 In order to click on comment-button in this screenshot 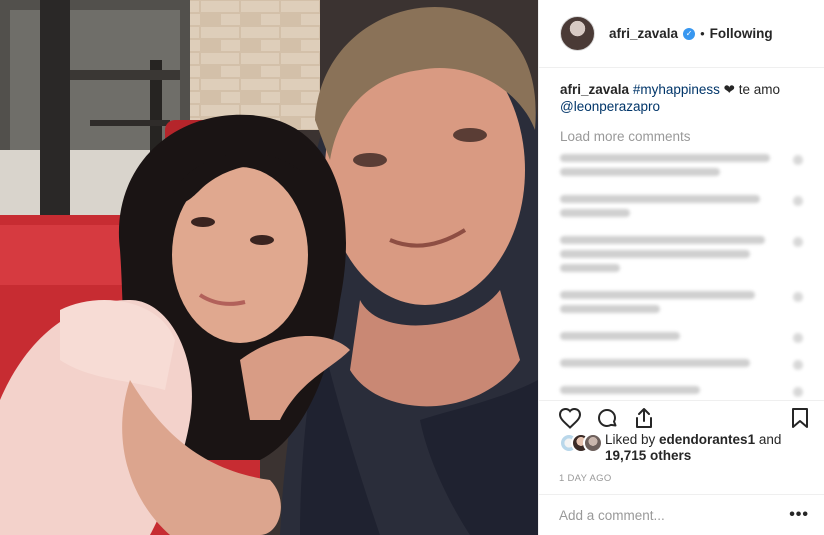, I will do `click(607, 418)`.